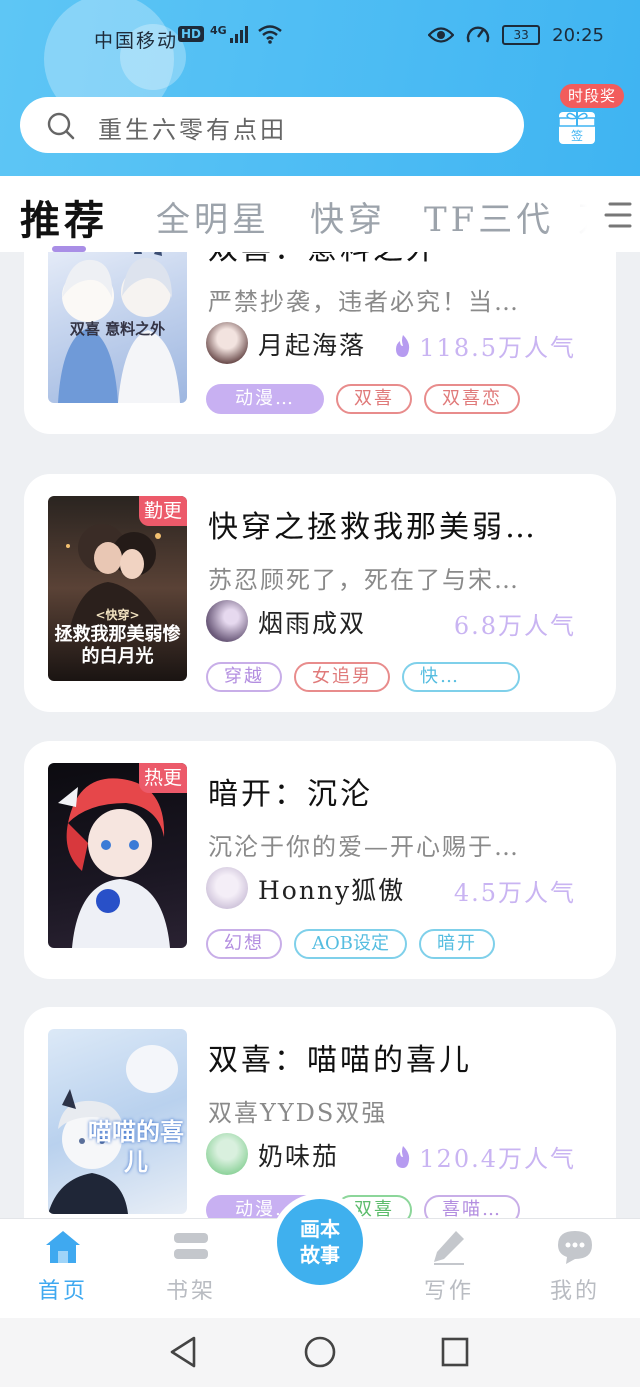 The image size is (640, 1387). I want to click on cover-title: 双喜 意料之外, so click(117, 329).